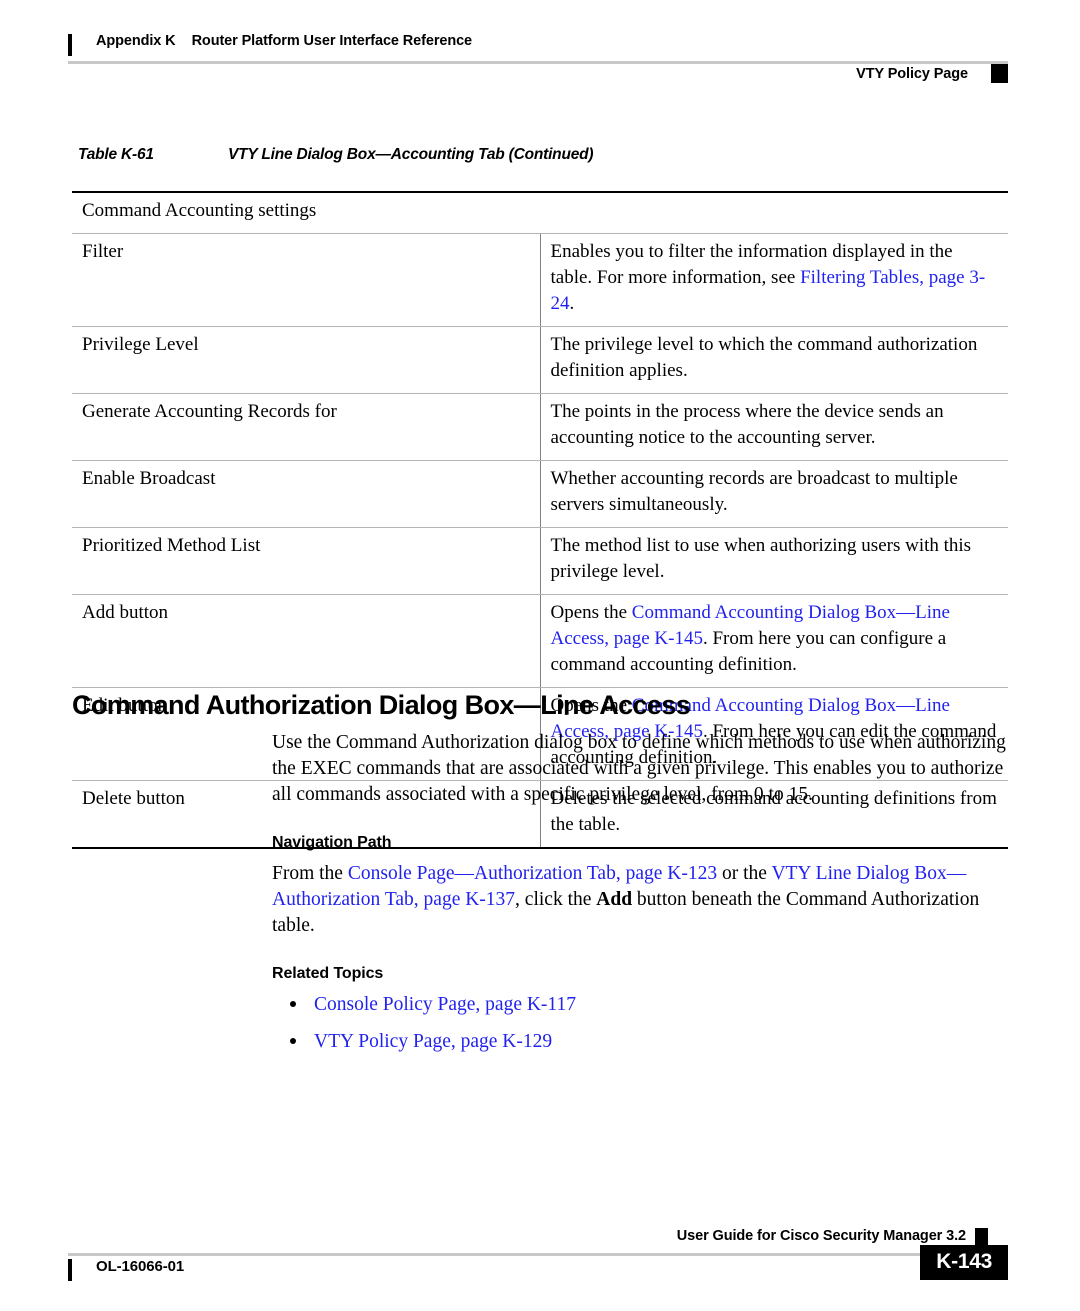 Image resolution: width=1080 pixels, height=1311 pixels. What do you see at coordinates (306, 360) in the screenshot?
I see `table-cell-label: Privilege Level` at bounding box center [306, 360].